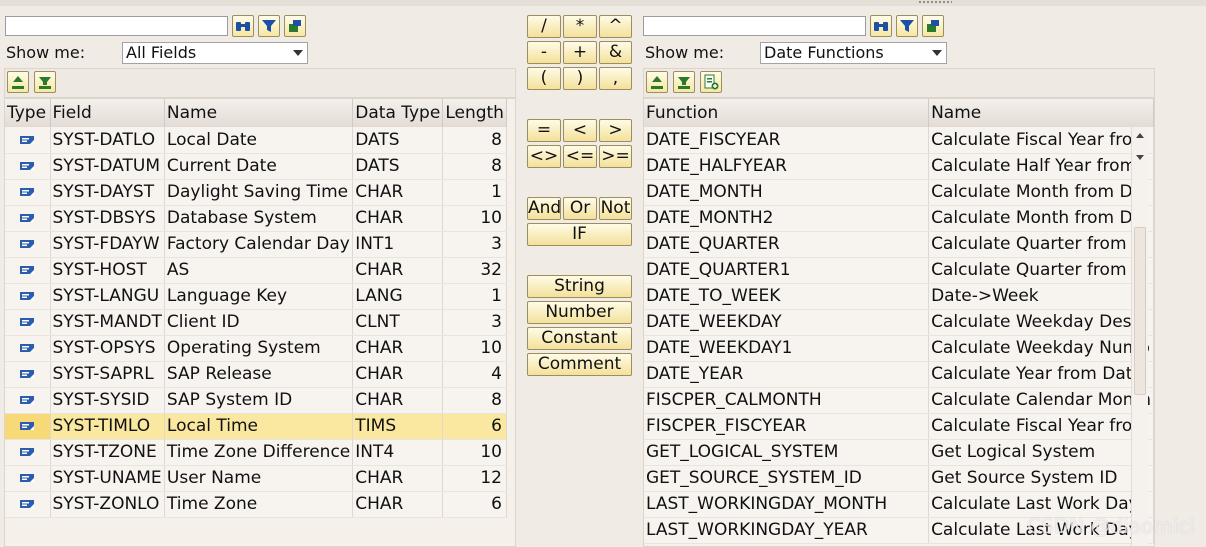 The width and height of the screenshot is (1206, 547). What do you see at coordinates (1140, 157) in the screenshot?
I see `scroll-down-icon` at bounding box center [1140, 157].